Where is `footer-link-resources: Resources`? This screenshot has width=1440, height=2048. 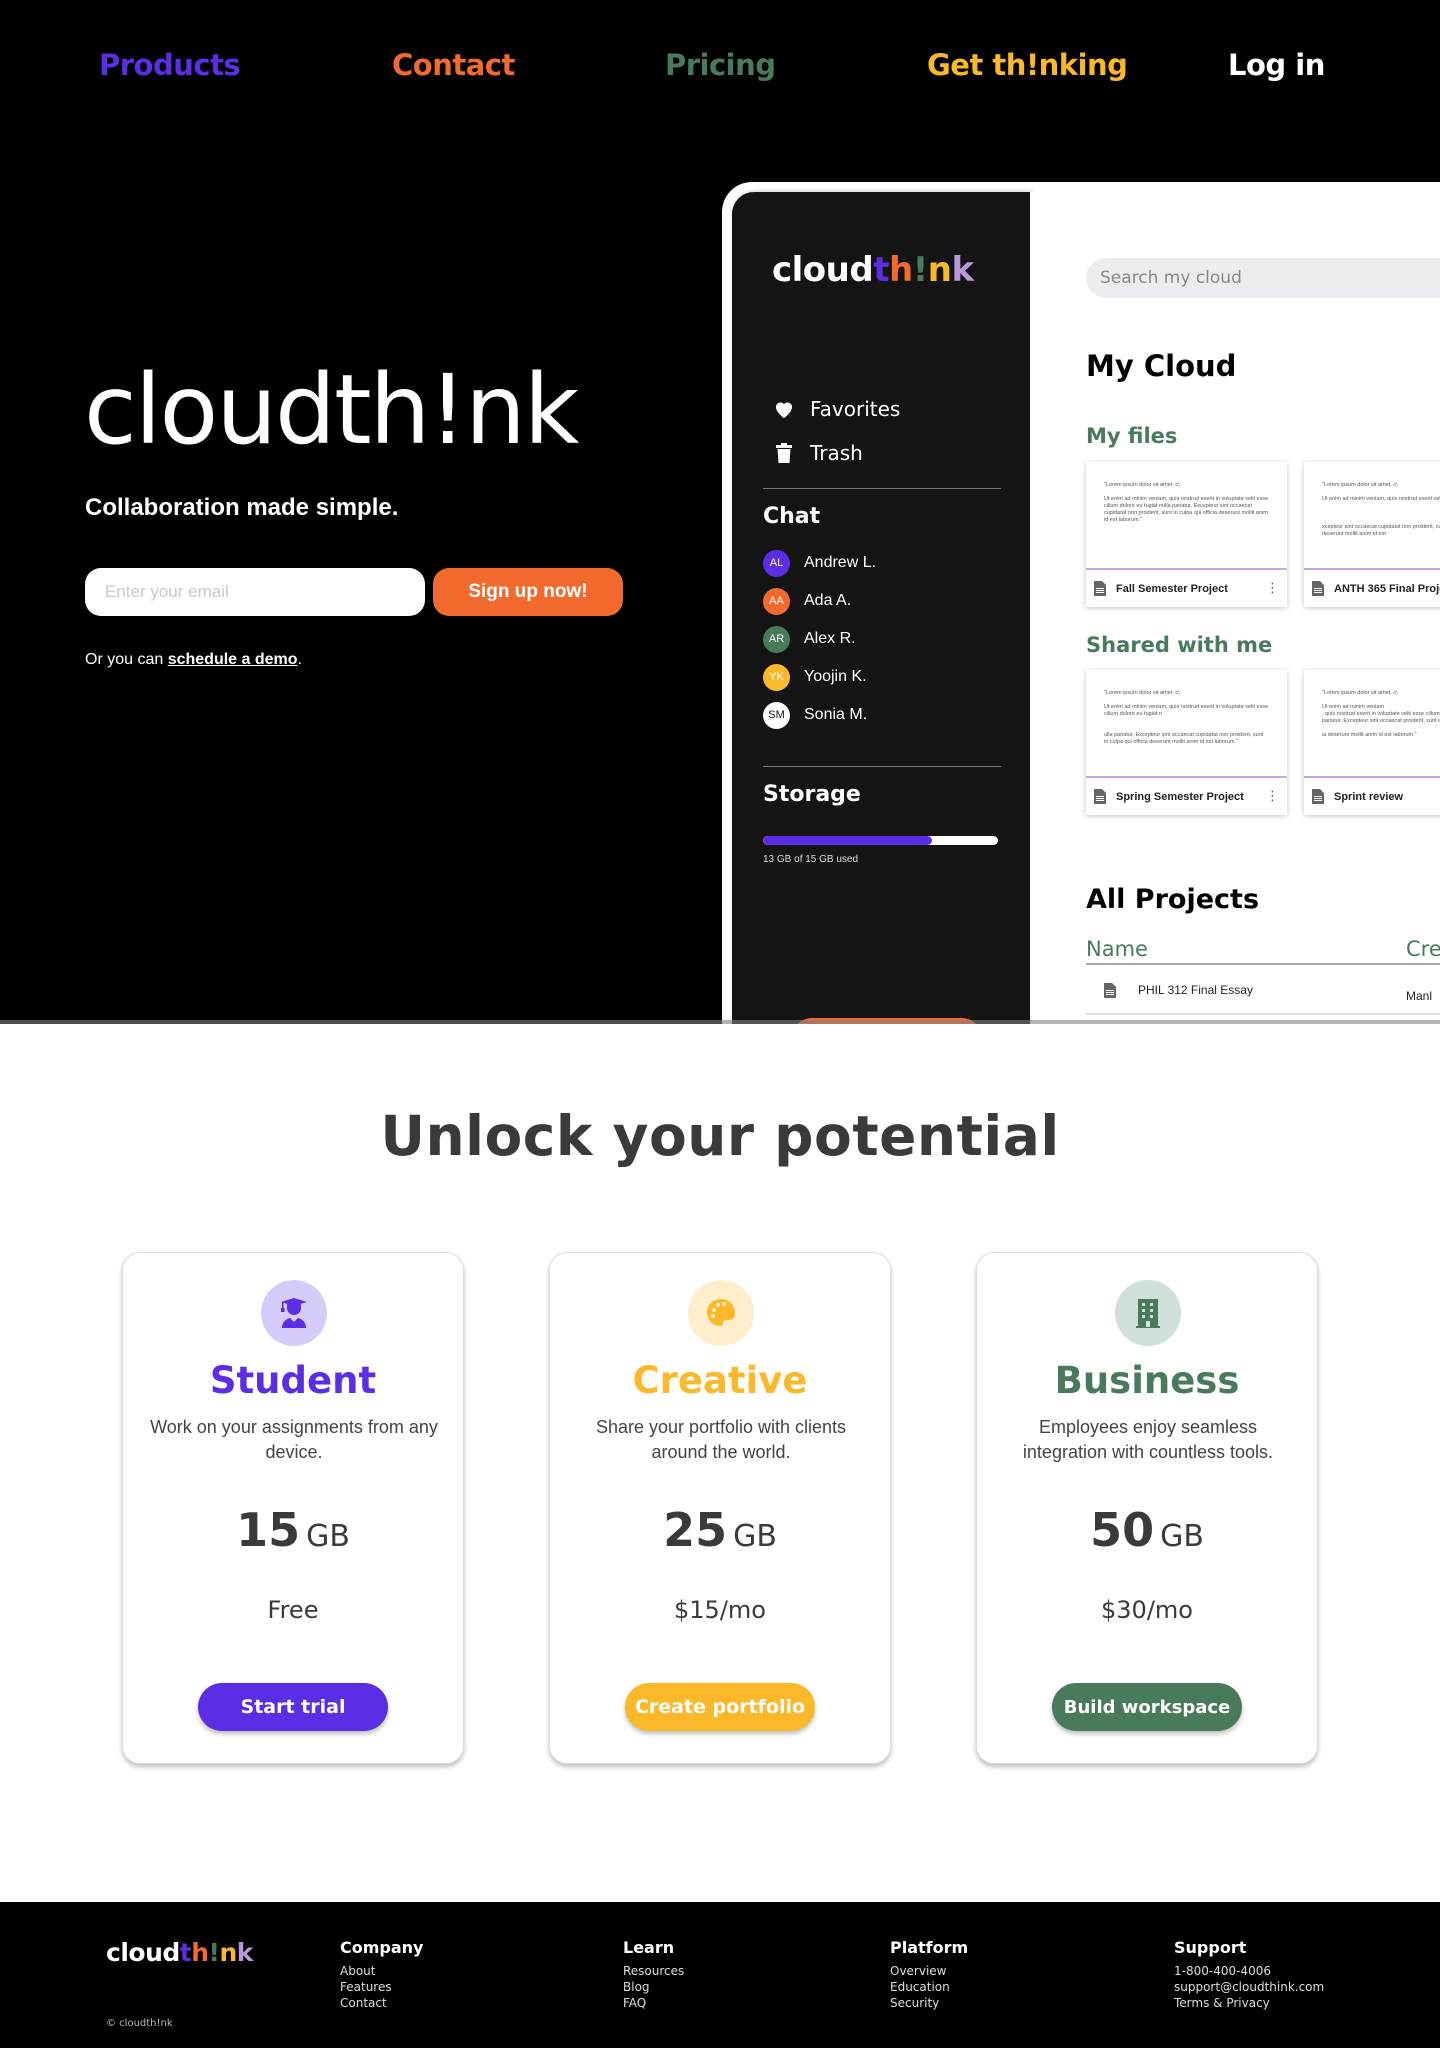 footer-link-resources: Resources is located at coordinates (653, 1971).